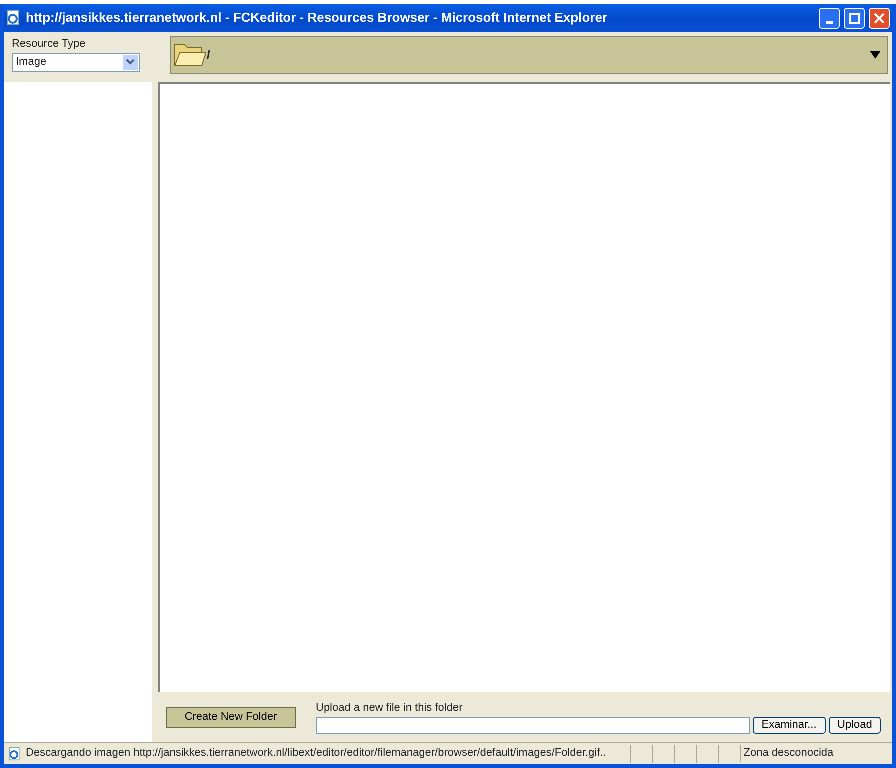 This screenshot has width=896, height=768. Describe the element at coordinates (390, 708) in the screenshot. I see `upload-label: Upload a new file in this folder` at that location.